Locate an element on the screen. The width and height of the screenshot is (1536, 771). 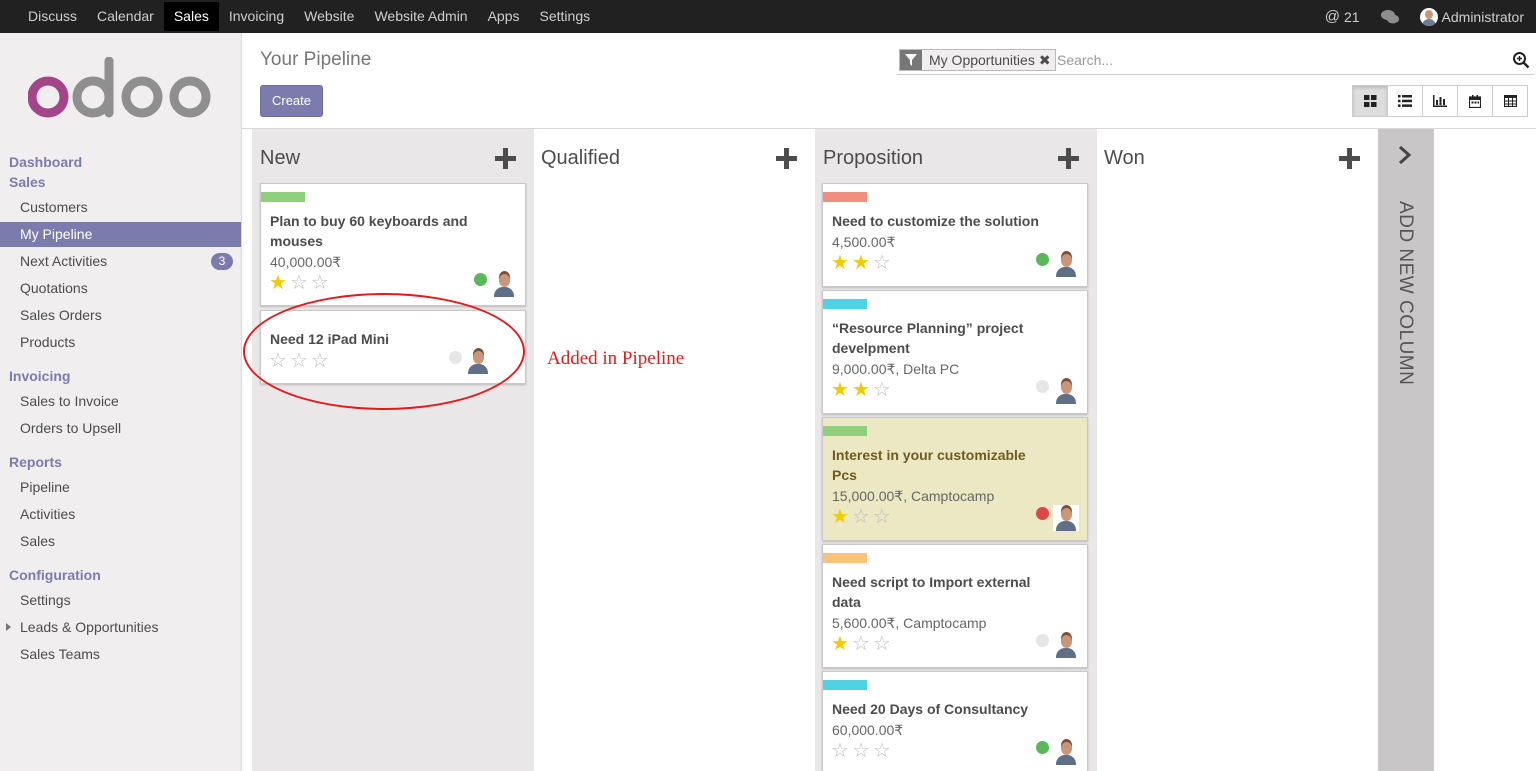
calendar-view-button is located at coordinates (1475, 101).